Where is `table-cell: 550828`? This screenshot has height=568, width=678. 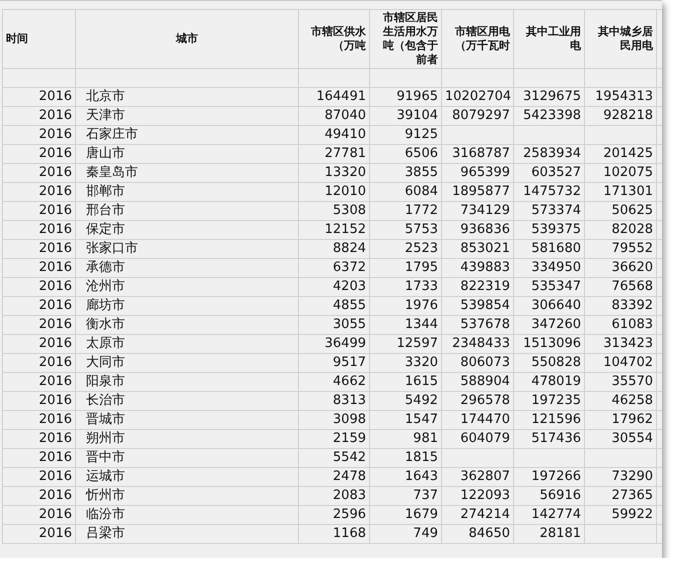 table-cell: 550828 is located at coordinates (549, 363).